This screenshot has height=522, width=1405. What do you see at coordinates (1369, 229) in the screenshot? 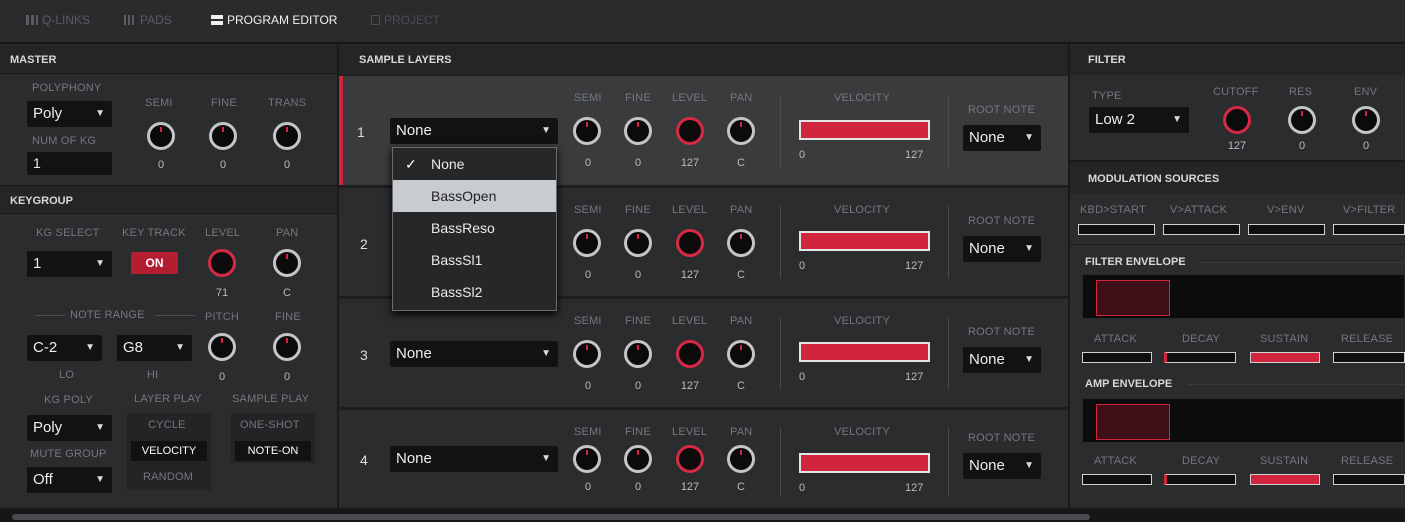
I see `mod-v-filter-slider` at bounding box center [1369, 229].